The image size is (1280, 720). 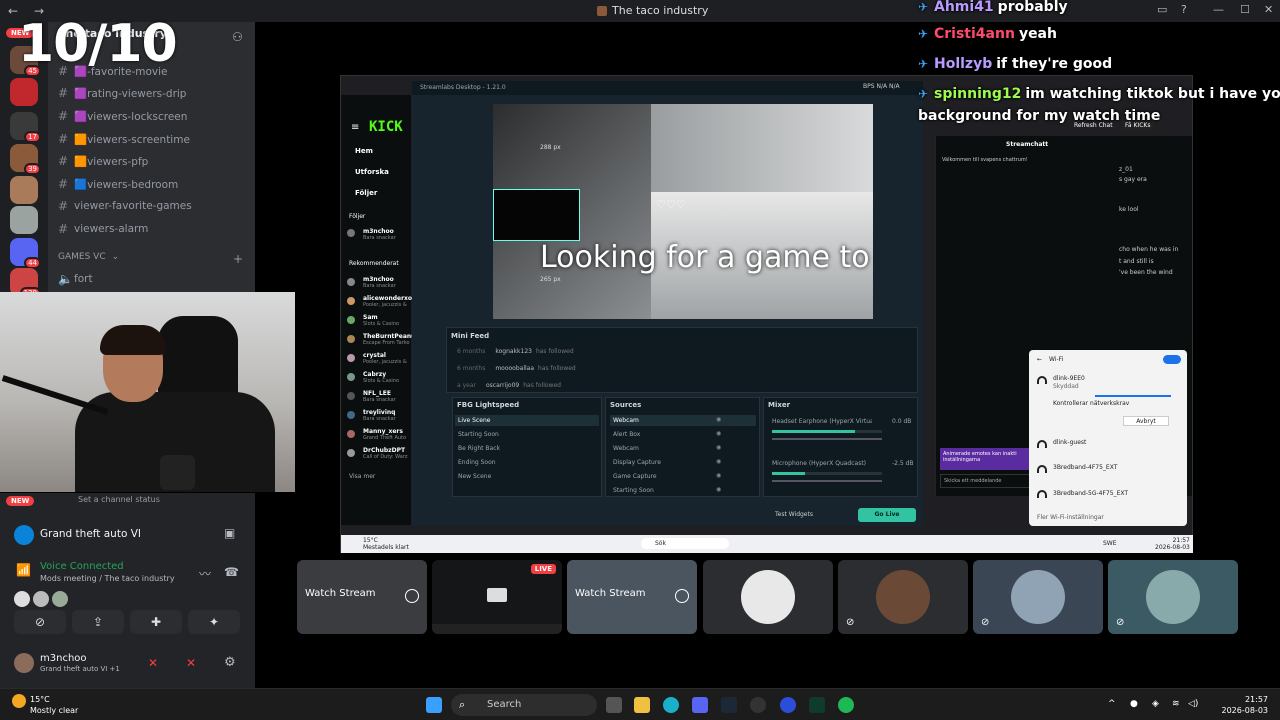 I want to click on username: m3nchoo, so click(x=63, y=658).